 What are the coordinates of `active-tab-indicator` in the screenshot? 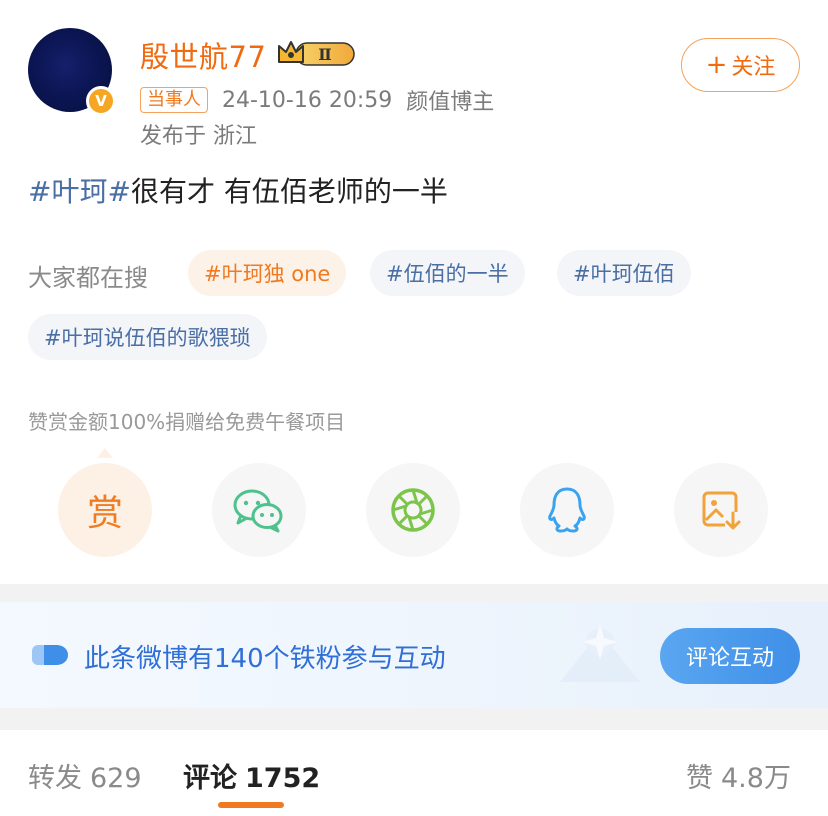 It's located at (251, 805).